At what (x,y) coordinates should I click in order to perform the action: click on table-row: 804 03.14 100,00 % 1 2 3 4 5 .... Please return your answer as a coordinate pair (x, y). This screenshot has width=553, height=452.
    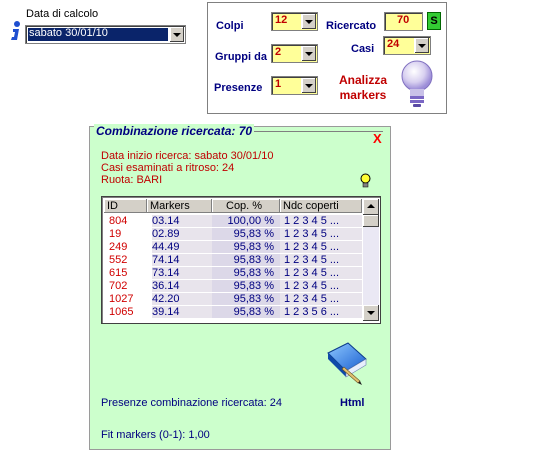
    Looking at the image, I should click on (233, 221).